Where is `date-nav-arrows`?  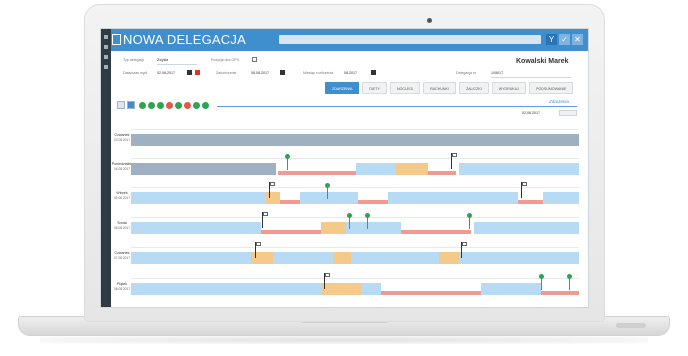 date-nav-arrows is located at coordinates (568, 113).